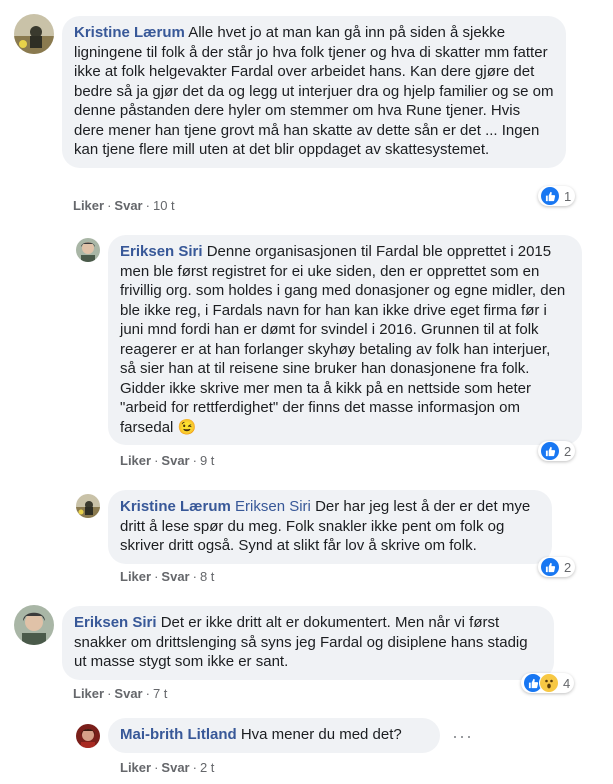  I want to click on timestamp: 10 t, so click(164, 205).